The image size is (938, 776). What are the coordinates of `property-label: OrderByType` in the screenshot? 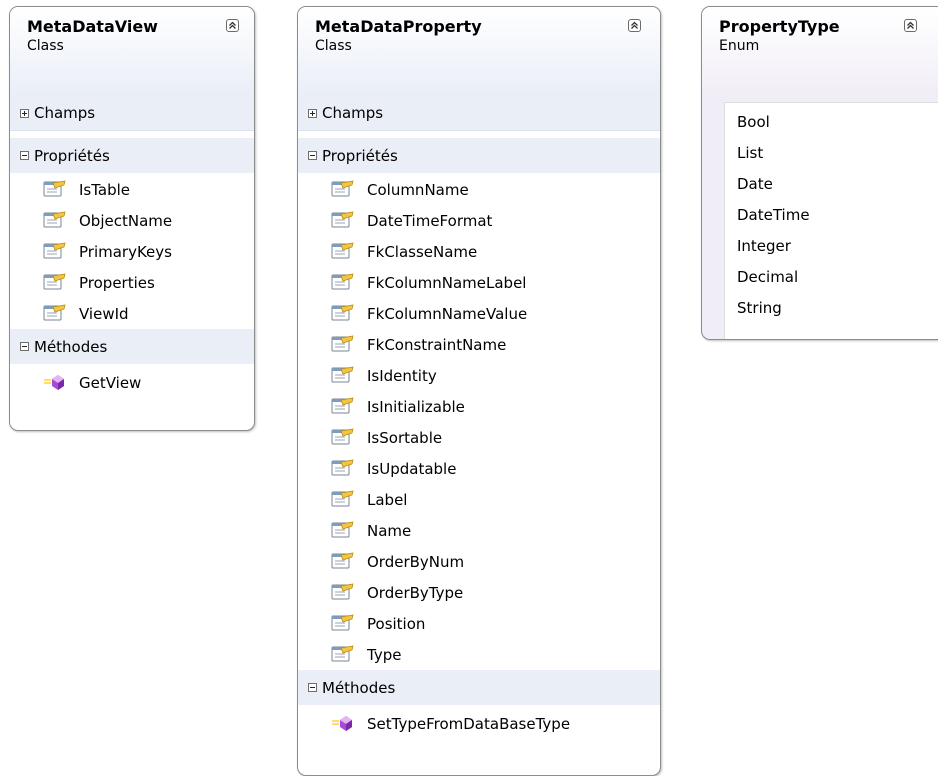 It's located at (415, 592).